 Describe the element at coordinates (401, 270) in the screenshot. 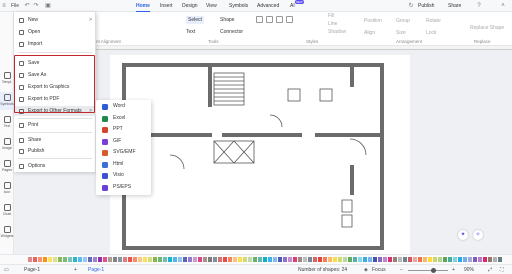

I see `zoom-out-icon: −` at that location.